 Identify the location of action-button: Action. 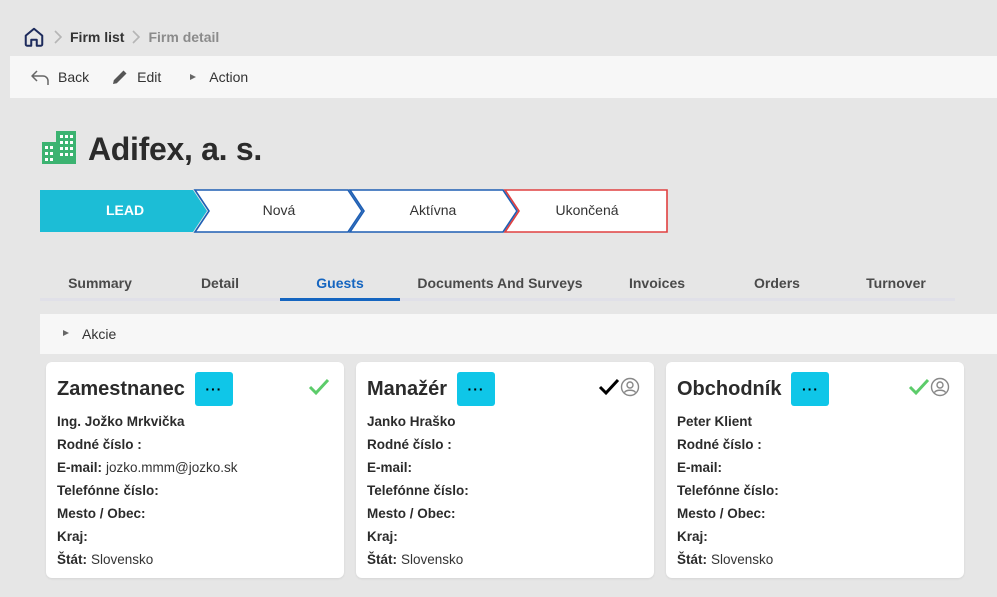
(215, 77).